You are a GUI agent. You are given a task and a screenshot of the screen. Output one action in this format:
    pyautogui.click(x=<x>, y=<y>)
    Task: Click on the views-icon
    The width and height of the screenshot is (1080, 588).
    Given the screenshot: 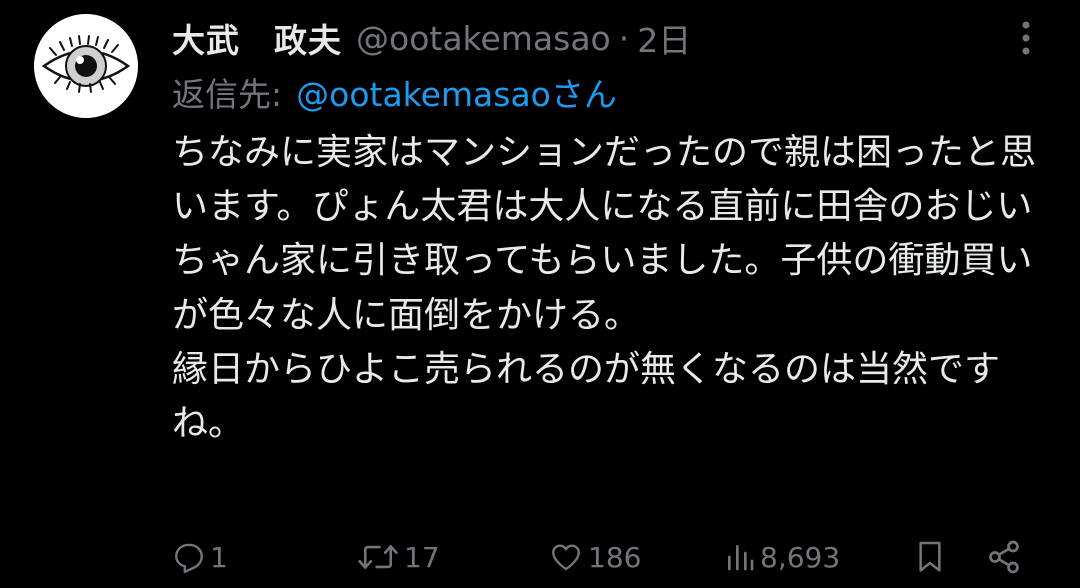 What is the action you would take?
    pyautogui.click(x=741, y=558)
    